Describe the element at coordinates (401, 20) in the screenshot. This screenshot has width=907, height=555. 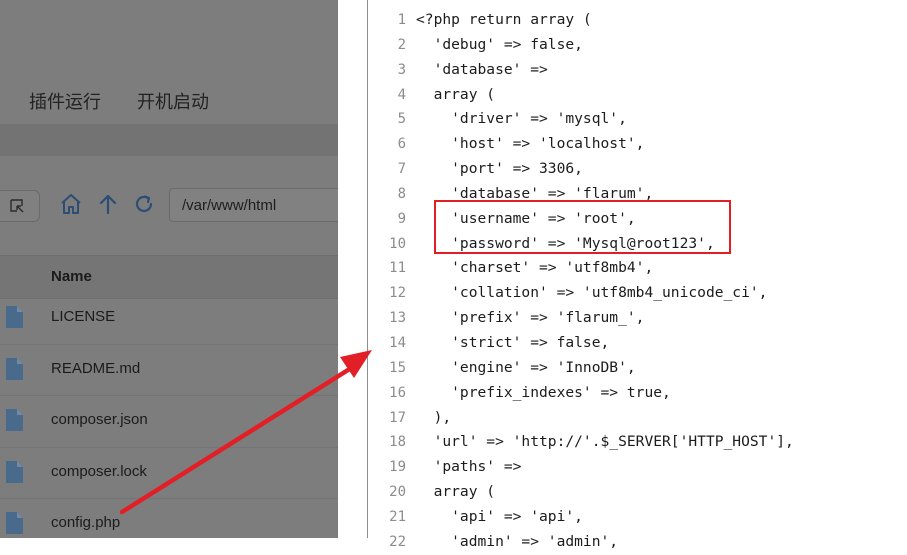
I see `line-number: 1` at that location.